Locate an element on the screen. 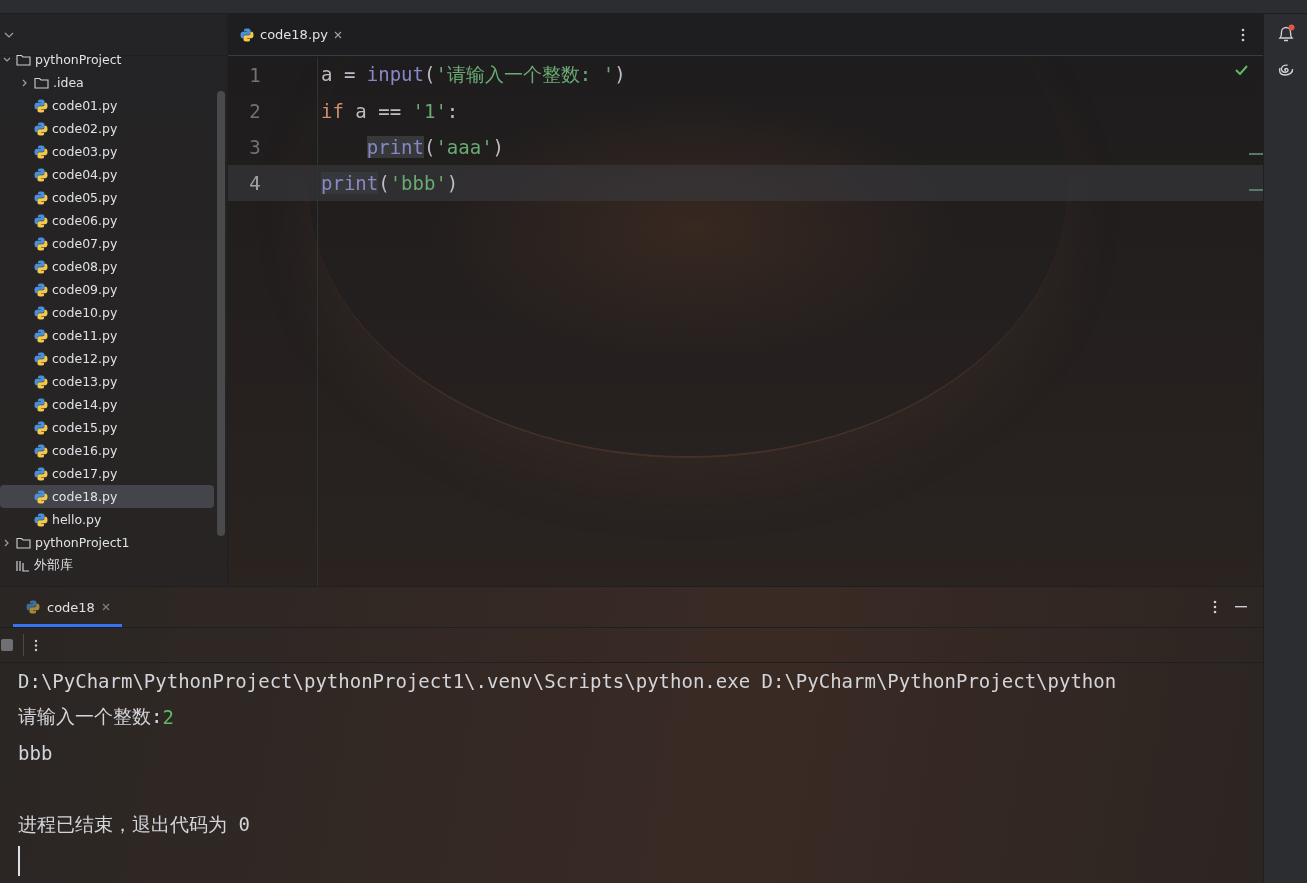 This screenshot has height=883, width=1307. tree-item: code03.py is located at coordinates (107, 151).